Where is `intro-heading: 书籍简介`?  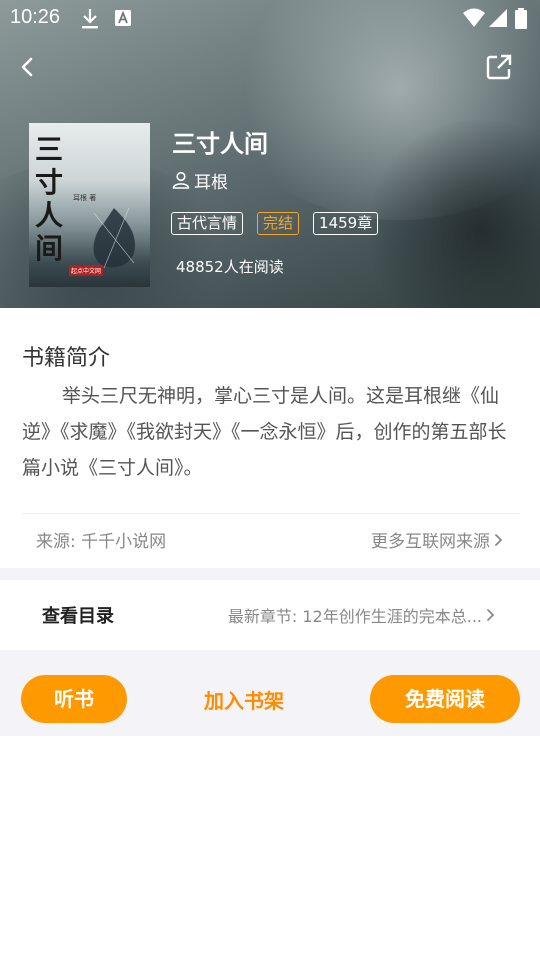
intro-heading: 书籍简介 is located at coordinates (66, 358).